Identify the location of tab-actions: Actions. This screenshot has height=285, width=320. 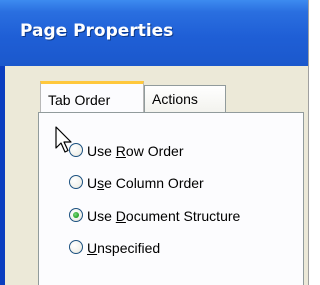
(185, 98).